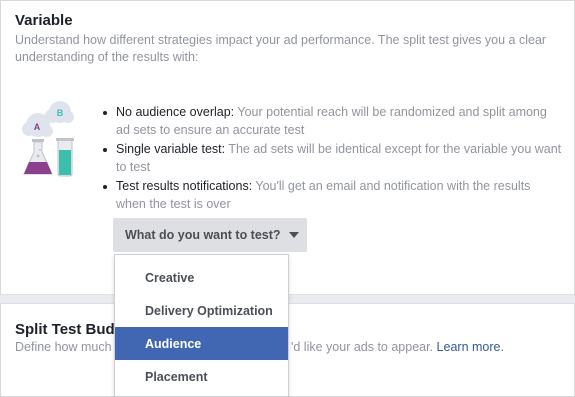 The image size is (575, 397). Describe the element at coordinates (69, 329) in the screenshot. I see `section-title: Split Test Budg` at that location.